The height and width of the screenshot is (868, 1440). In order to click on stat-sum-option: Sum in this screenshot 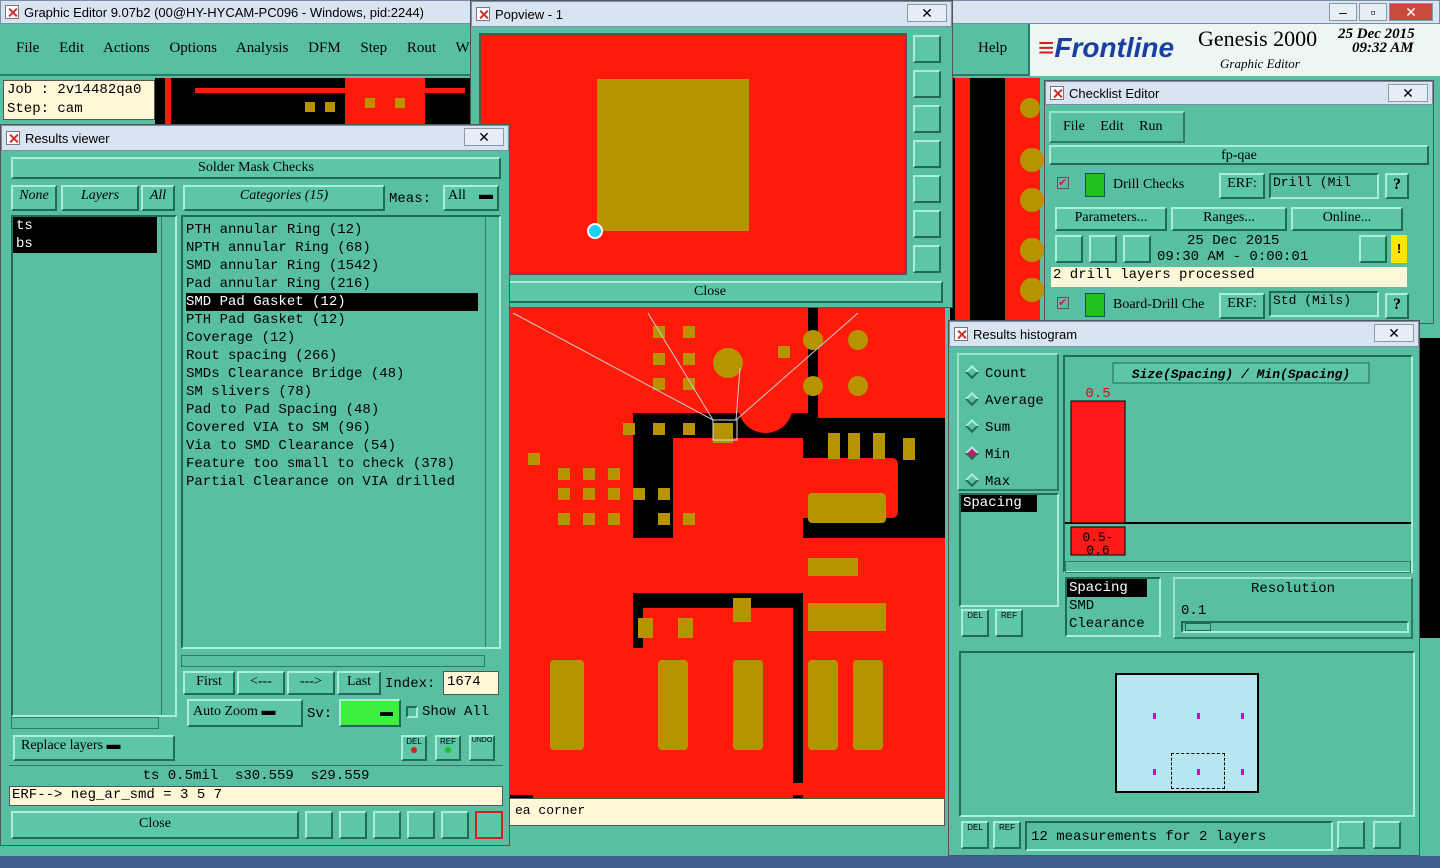, I will do `click(1010, 428)`.